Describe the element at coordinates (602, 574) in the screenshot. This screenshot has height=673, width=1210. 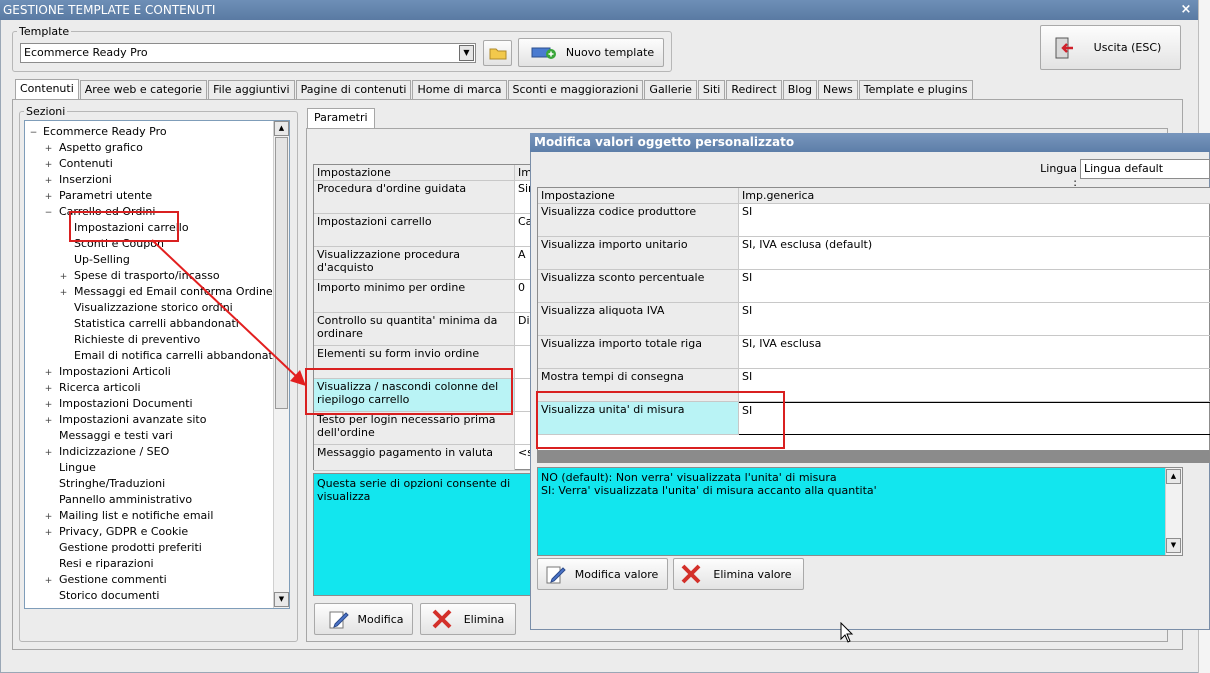
I see `edit-value-button: Modifica valore` at that location.